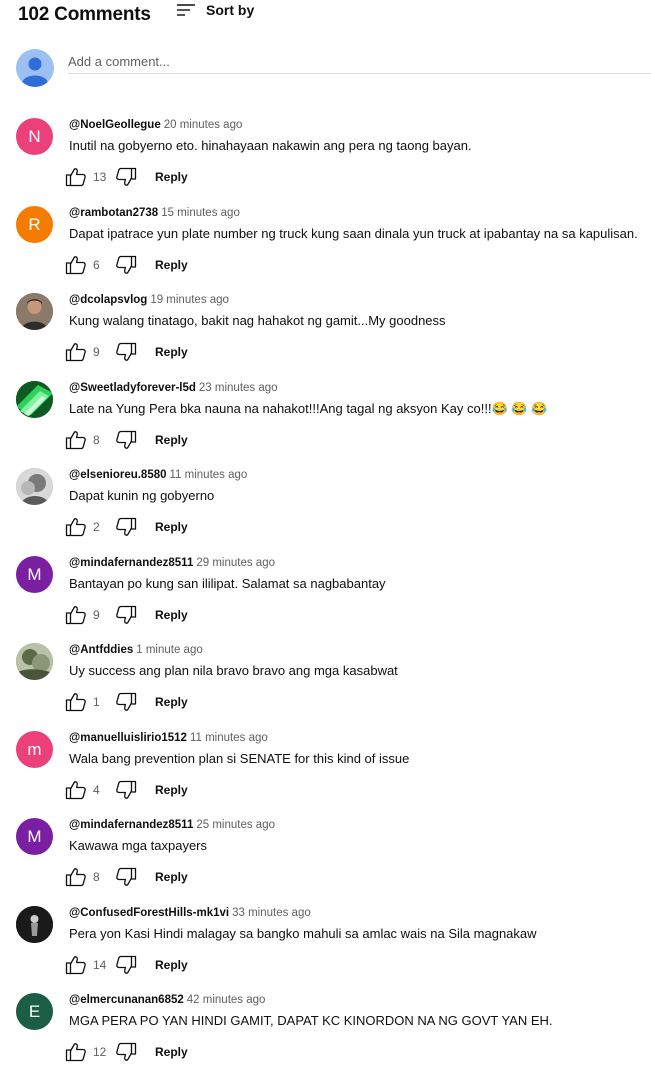  What do you see at coordinates (149, 913) in the screenshot?
I see `comment-author: @ConfusedForestHills-mk1vi` at bounding box center [149, 913].